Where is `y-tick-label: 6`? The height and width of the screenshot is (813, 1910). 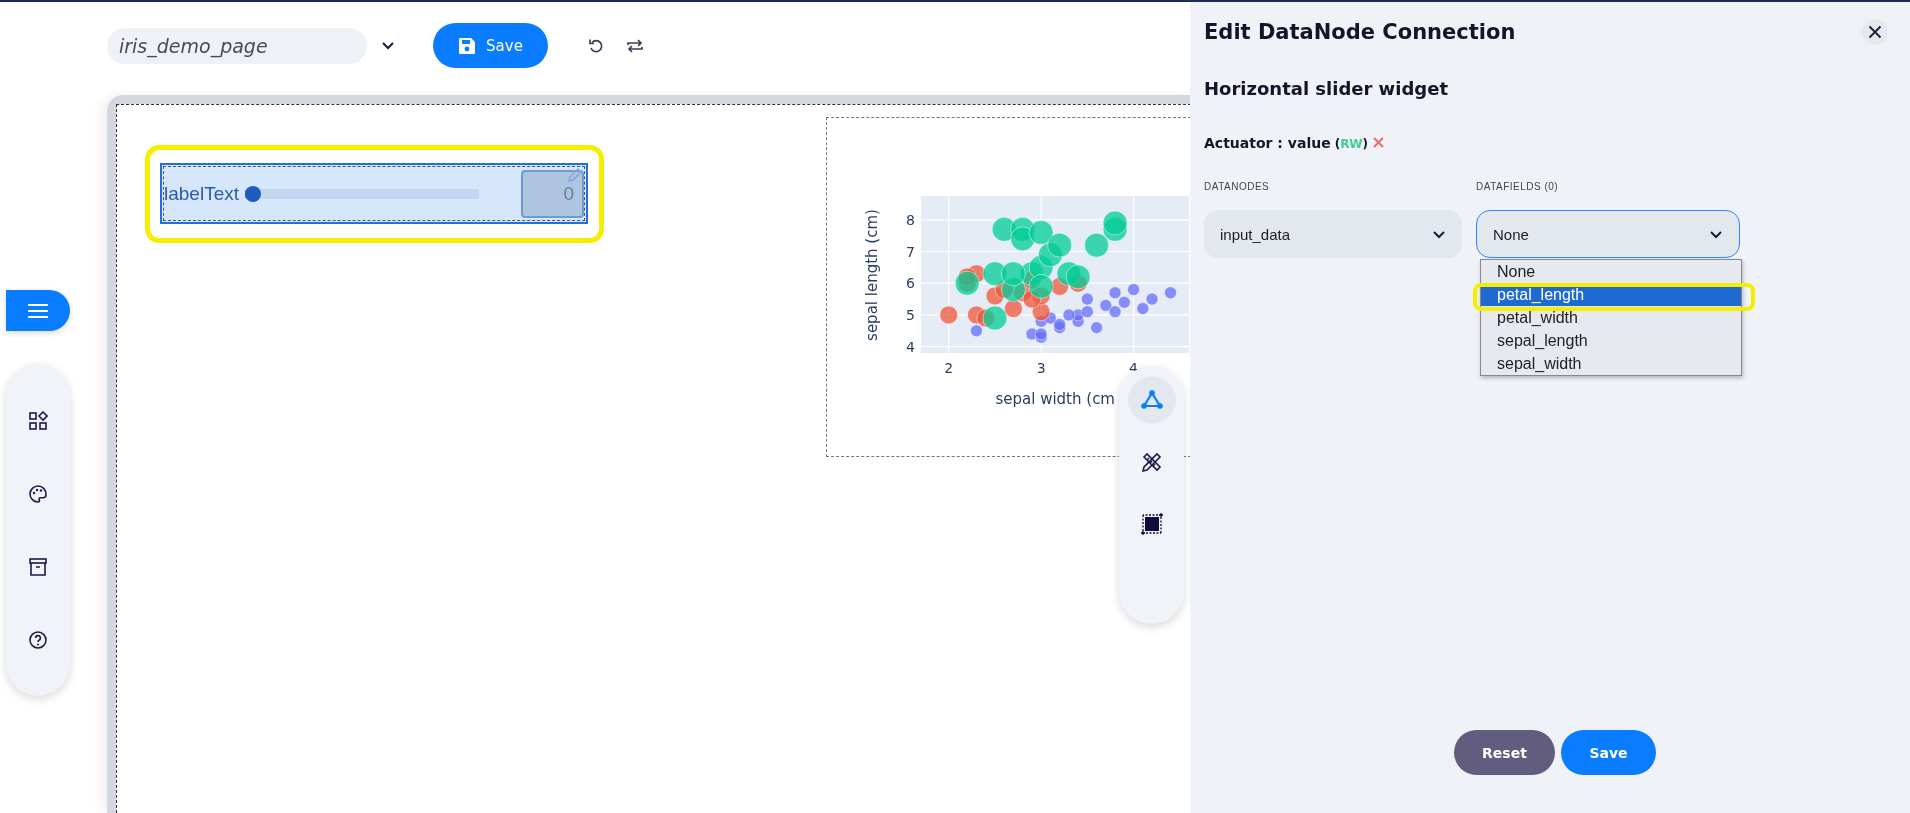
y-tick-label: 6 is located at coordinates (910, 283).